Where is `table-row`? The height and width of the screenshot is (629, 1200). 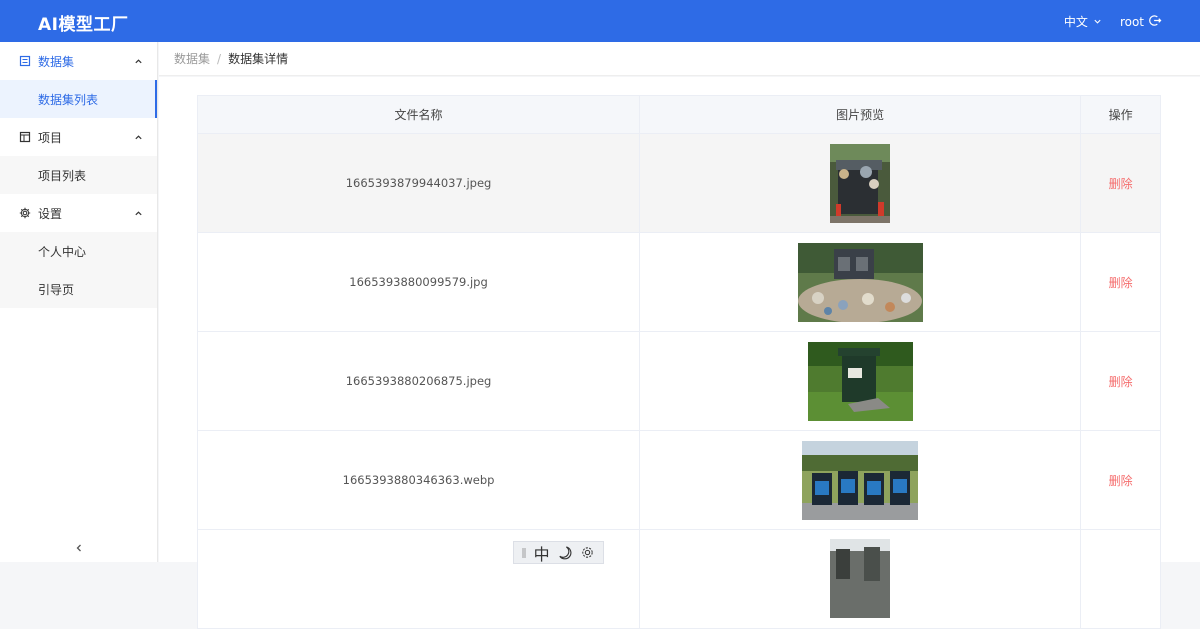
table-row is located at coordinates (679, 579).